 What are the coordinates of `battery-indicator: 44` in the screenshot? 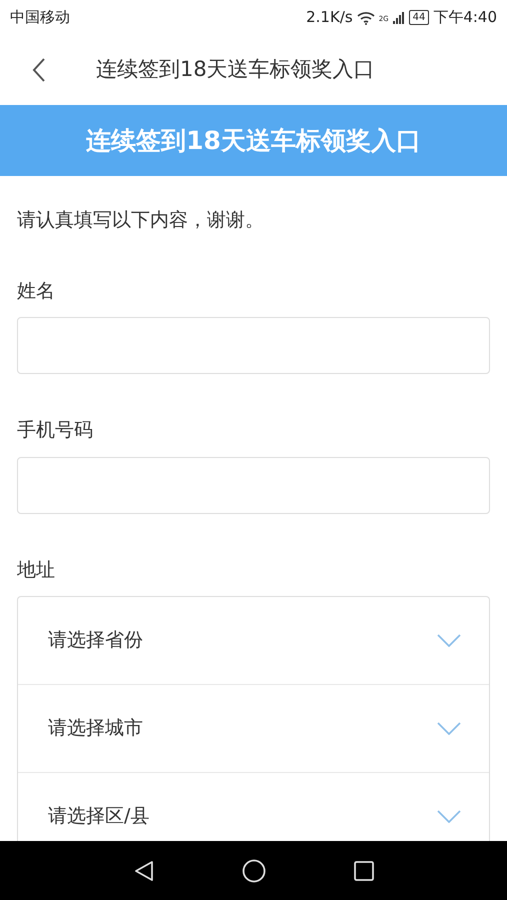 It's located at (419, 17).